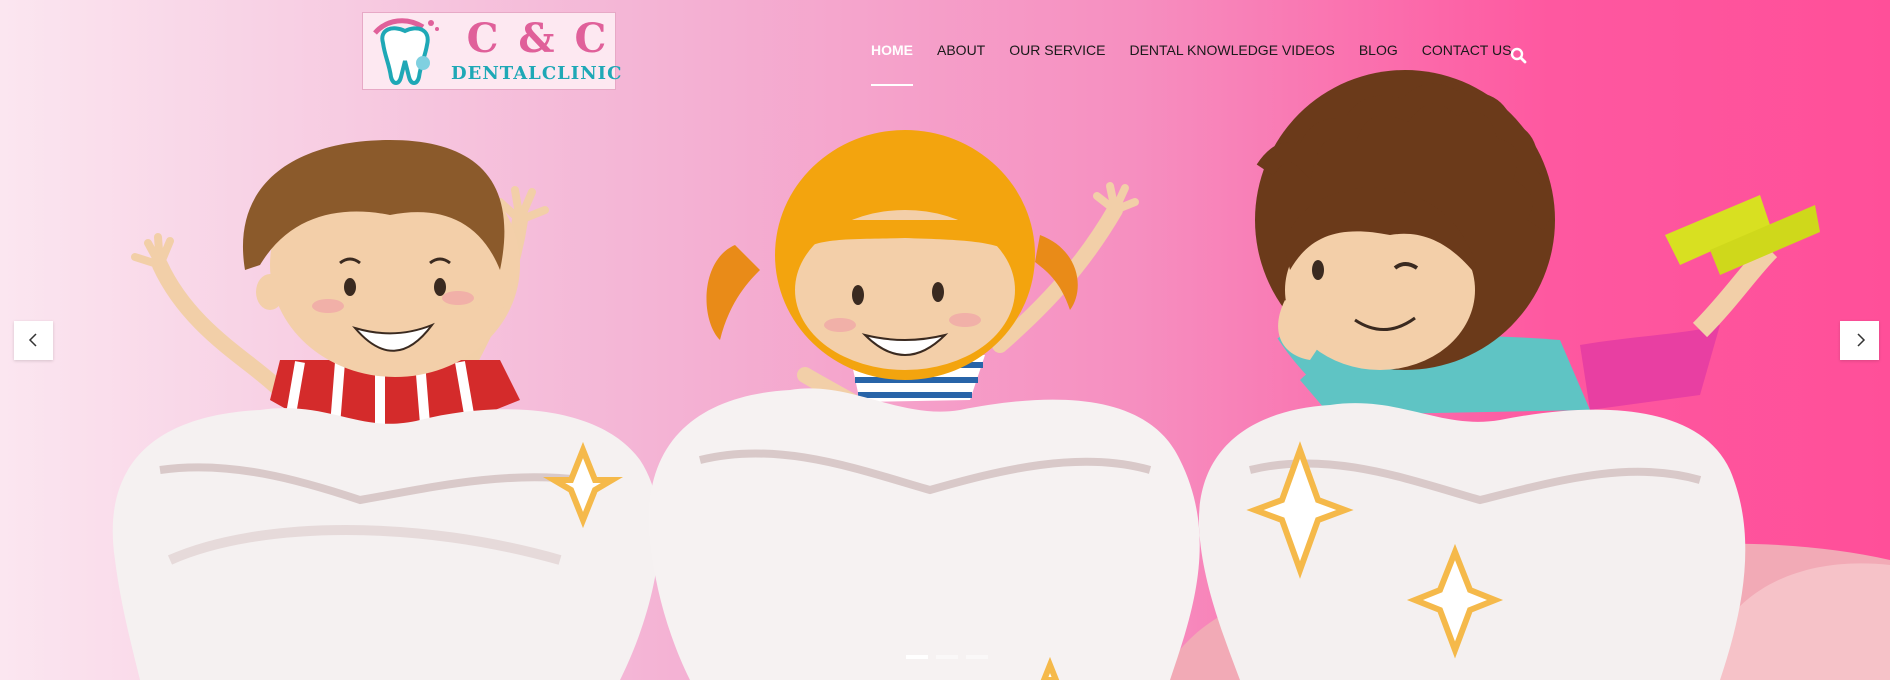 The height and width of the screenshot is (680, 1890). I want to click on nav-home: HOME, so click(892, 63).